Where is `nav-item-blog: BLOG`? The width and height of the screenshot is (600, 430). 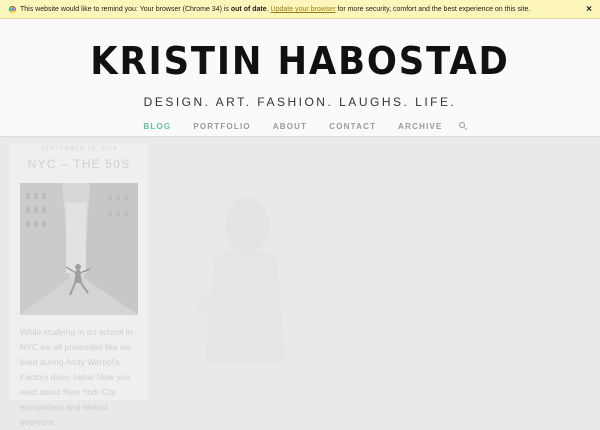 nav-item-blog: BLOG is located at coordinates (157, 126).